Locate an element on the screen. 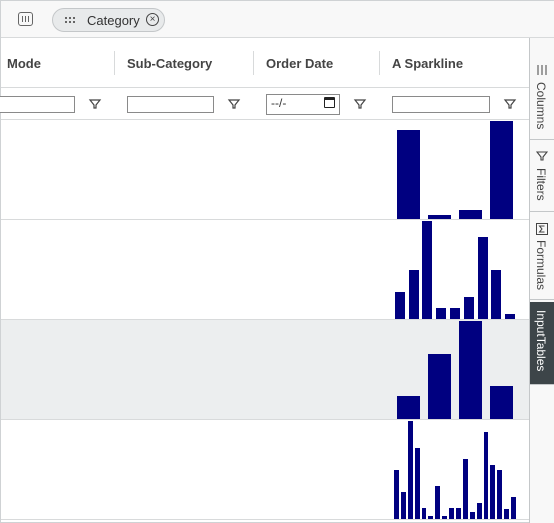 This screenshot has width=554, height=523. date-placeholder: --/- is located at coordinates (279, 103).